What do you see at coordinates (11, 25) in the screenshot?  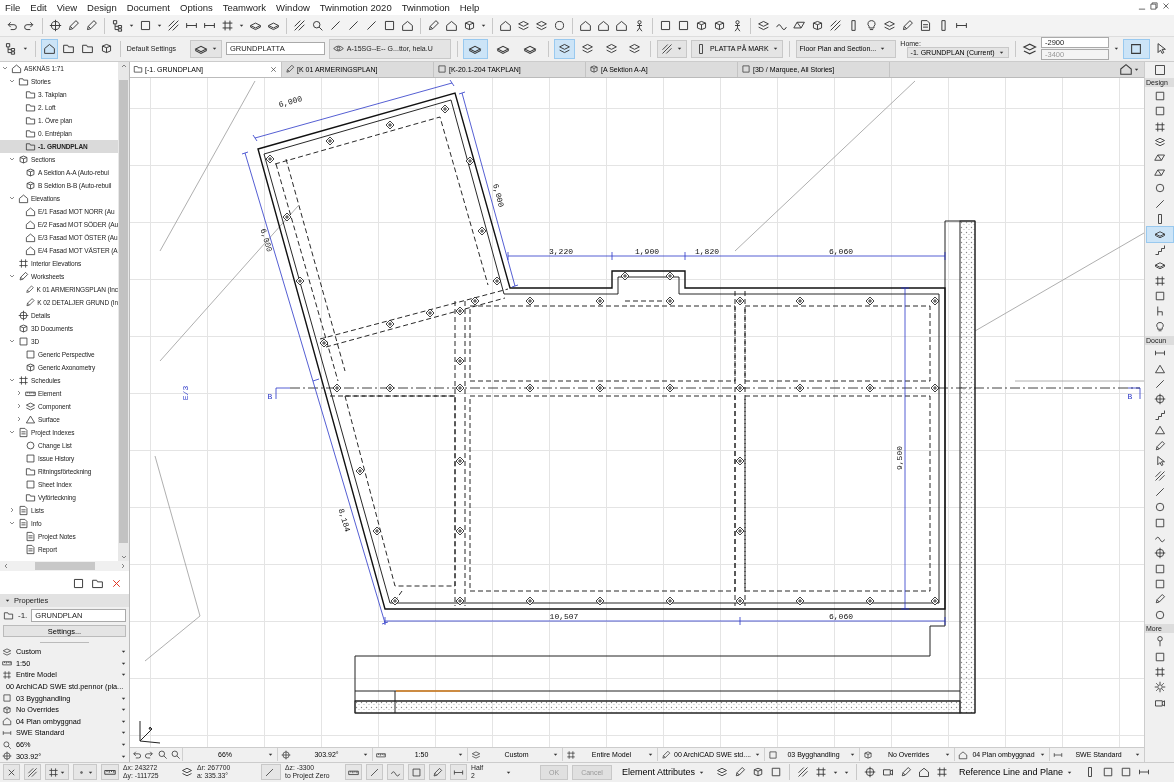 I see `undo-icon` at bounding box center [11, 25].